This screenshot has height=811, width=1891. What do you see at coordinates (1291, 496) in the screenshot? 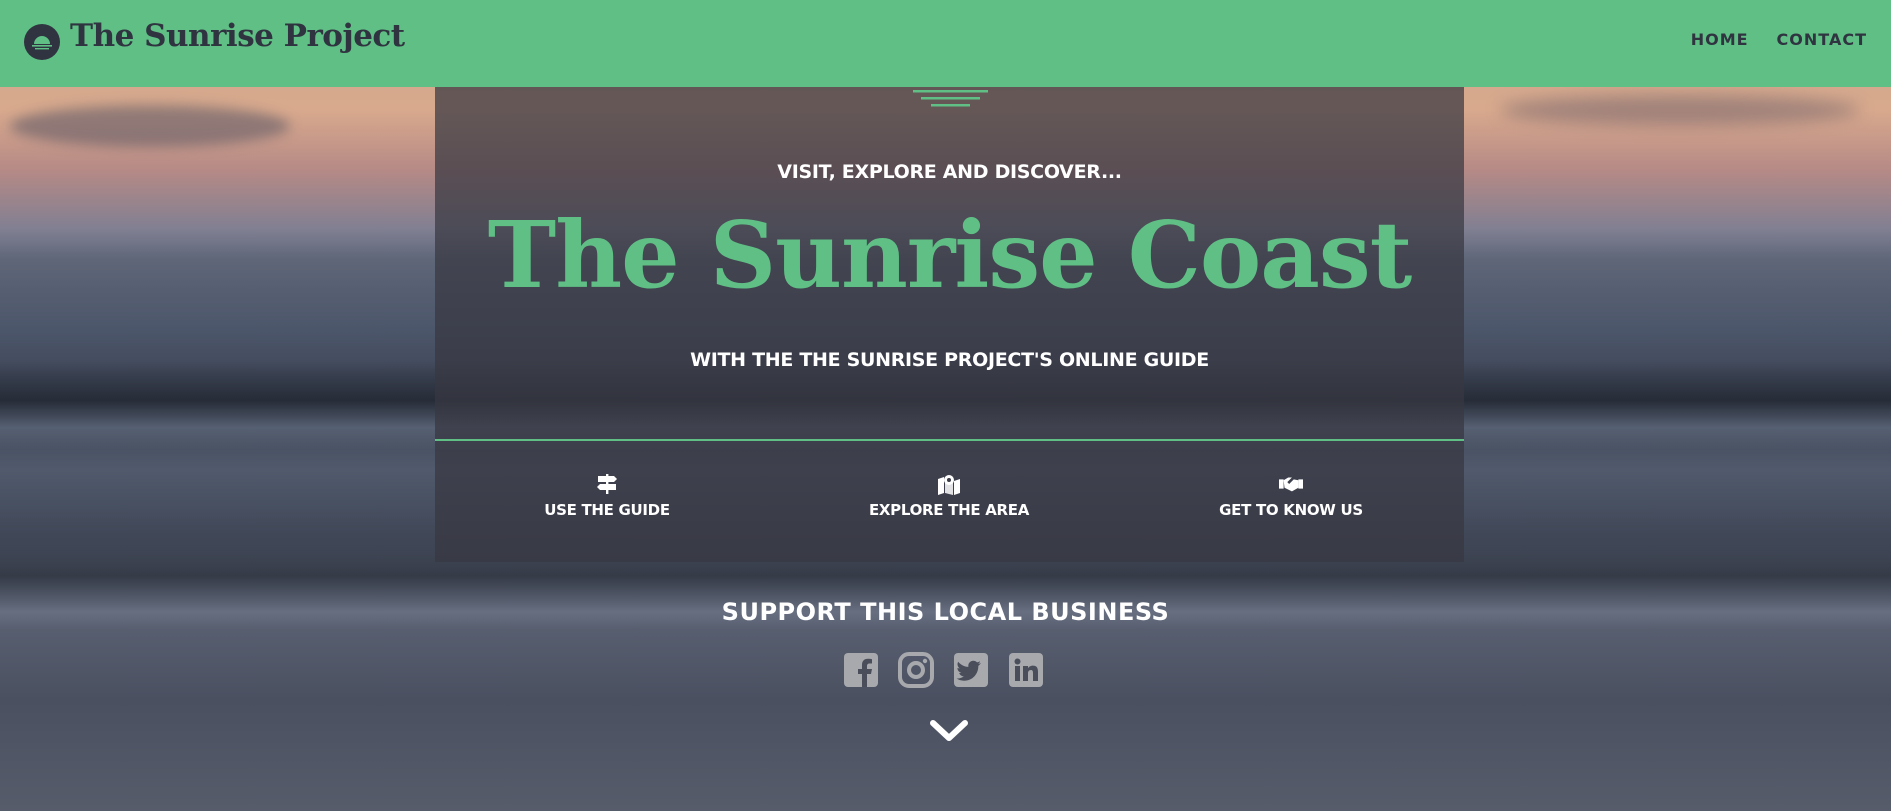
I see `get-to-know-us-link: GET TO KNOW US` at bounding box center [1291, 496].